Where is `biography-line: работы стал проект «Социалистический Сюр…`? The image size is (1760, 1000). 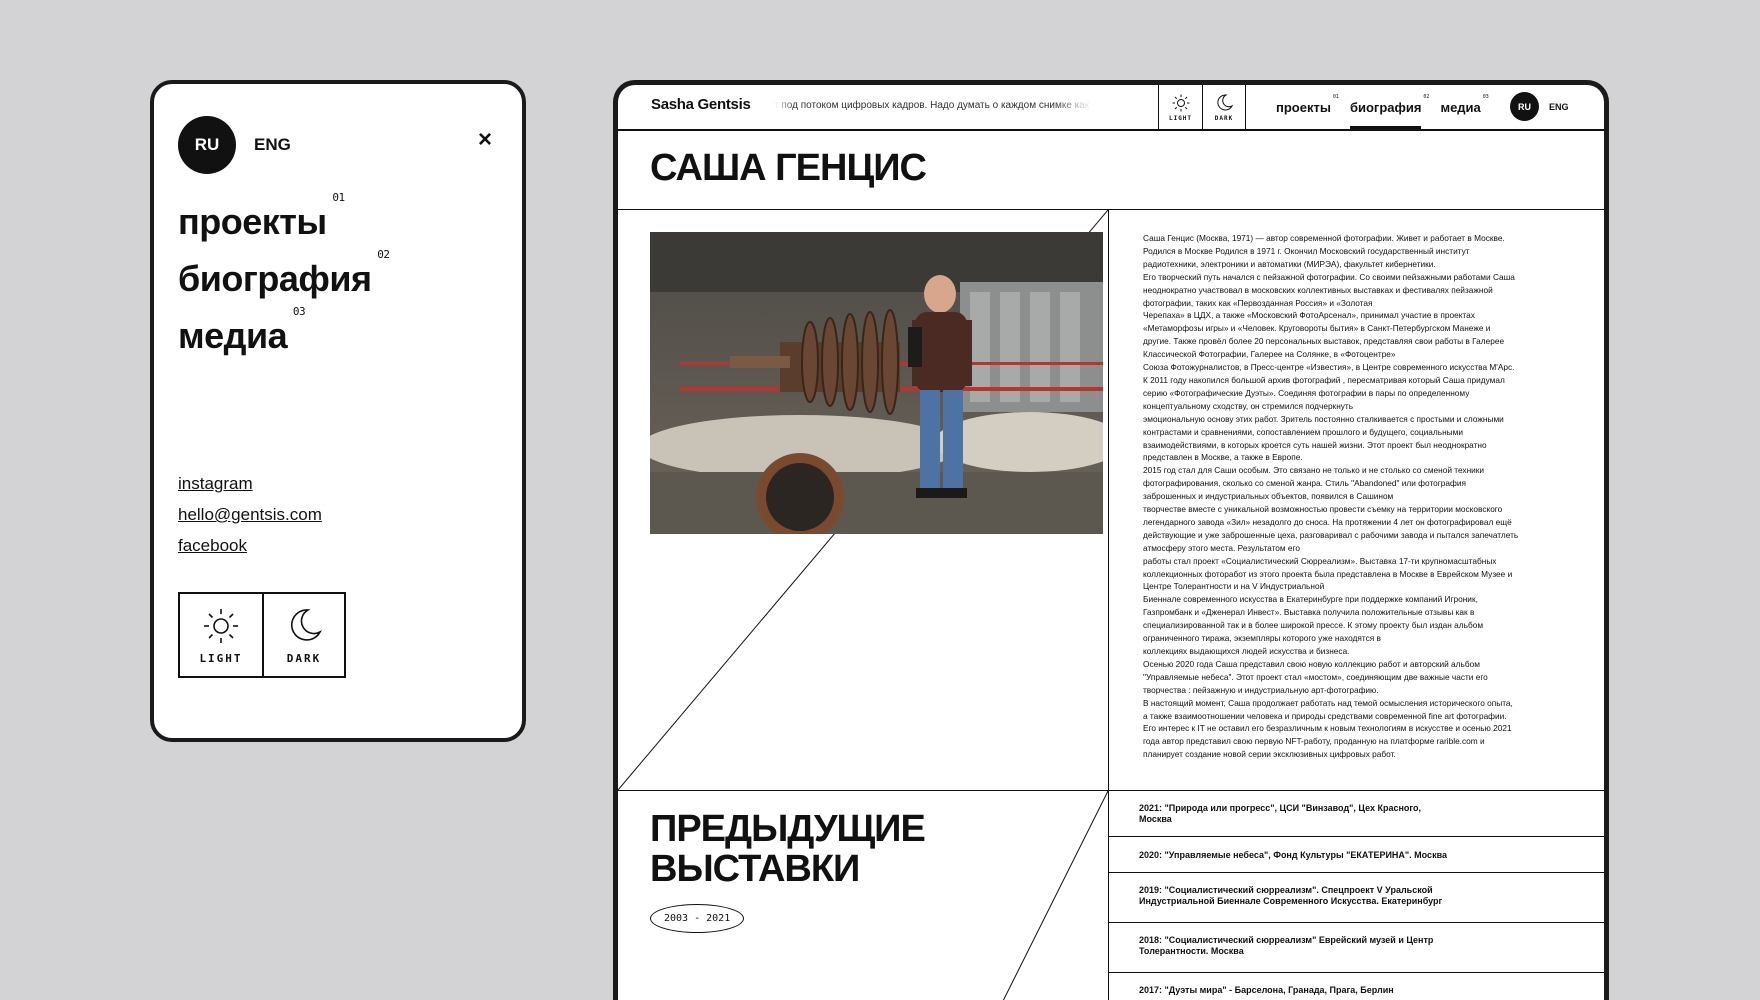
biography-line: работы стал проект «Социалистический Сюр… is located at coordinates (1320, 560).